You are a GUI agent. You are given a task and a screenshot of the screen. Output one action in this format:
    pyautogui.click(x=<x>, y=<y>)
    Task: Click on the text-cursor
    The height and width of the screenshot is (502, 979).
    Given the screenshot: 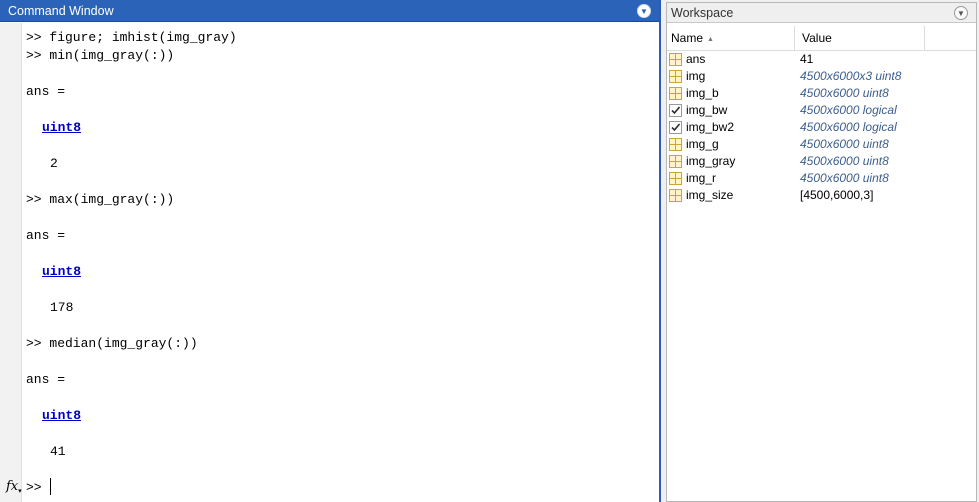 What is the action you would take?
    pyautogui.click(x=50, y=486)
    